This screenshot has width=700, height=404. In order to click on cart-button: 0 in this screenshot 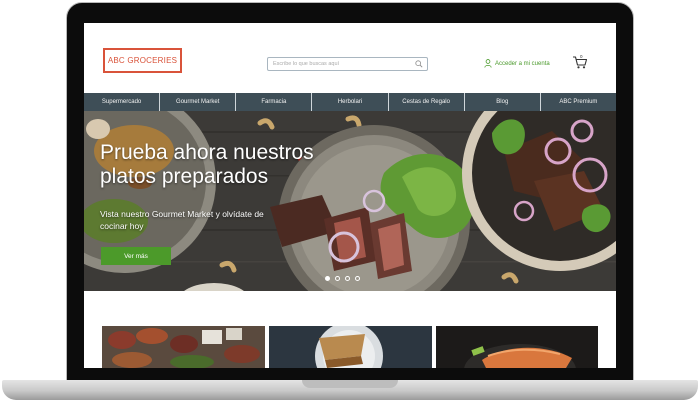, I will do `click(580, 61)`.